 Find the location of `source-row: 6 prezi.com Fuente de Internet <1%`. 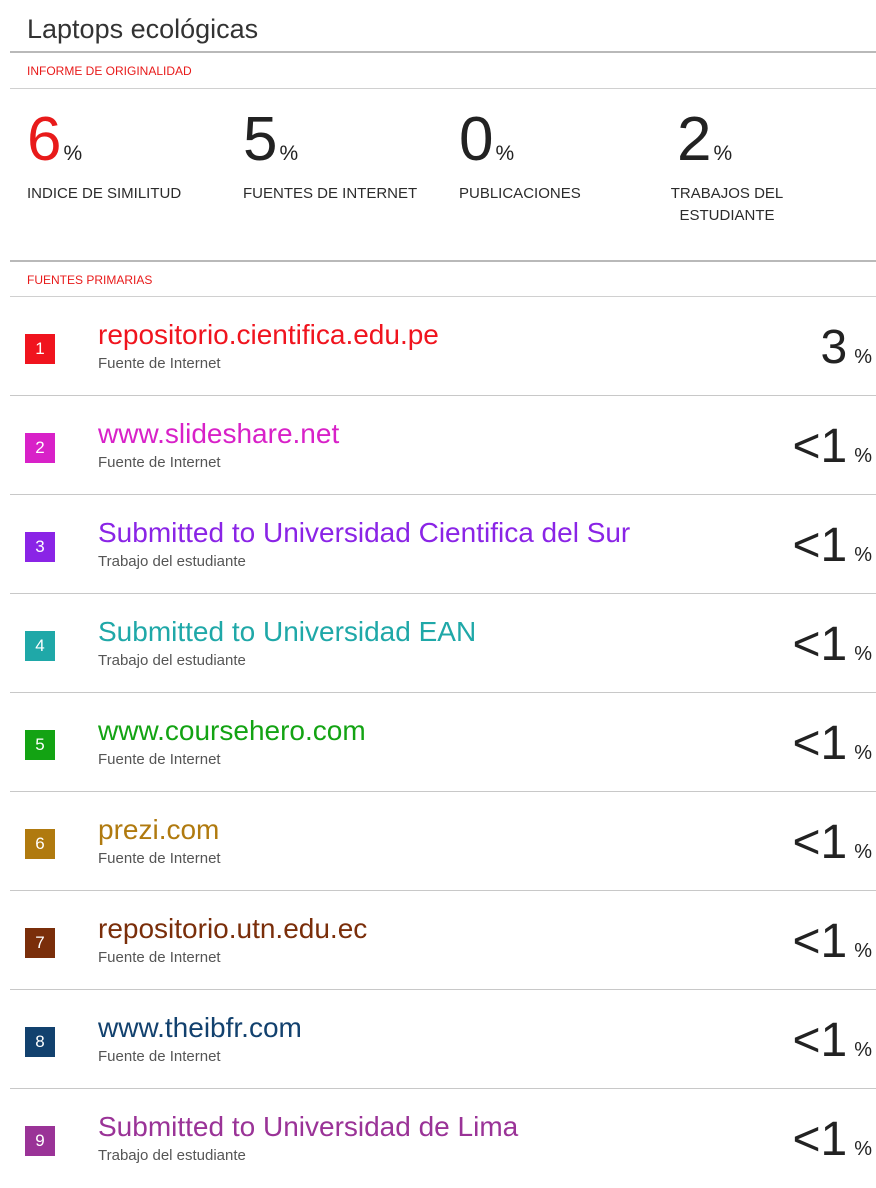

source-row: 6 prezi.com Fuente de Internet <1% is located at coordinates (443, 841).